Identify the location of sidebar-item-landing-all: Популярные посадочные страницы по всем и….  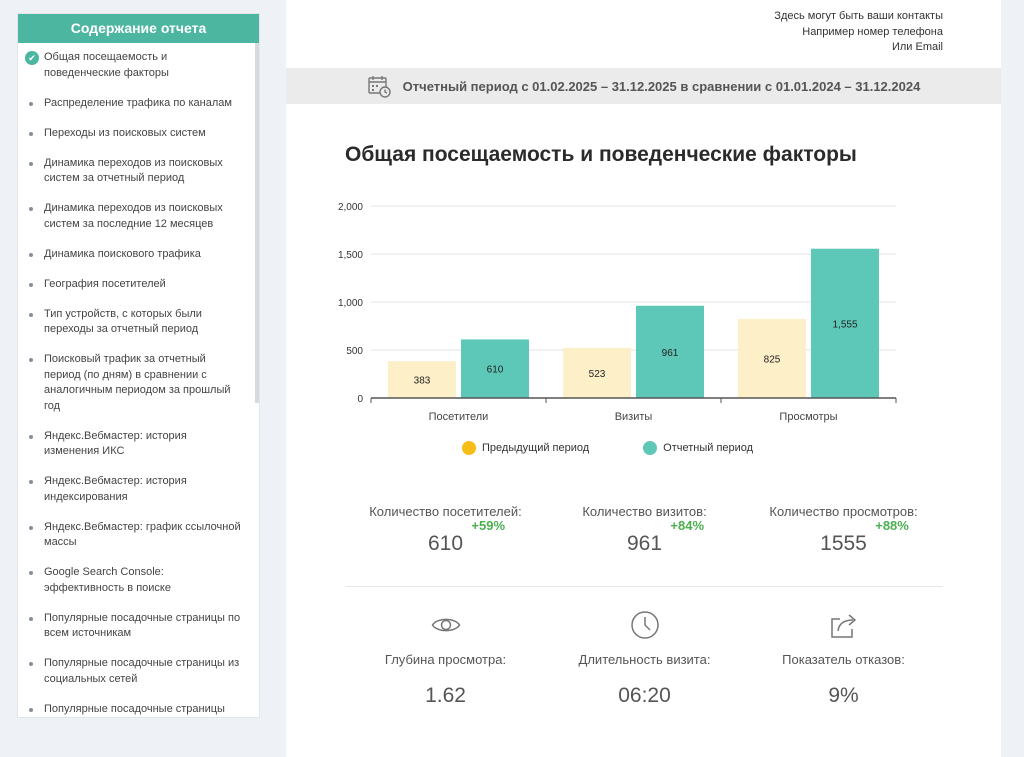
(138, 626).